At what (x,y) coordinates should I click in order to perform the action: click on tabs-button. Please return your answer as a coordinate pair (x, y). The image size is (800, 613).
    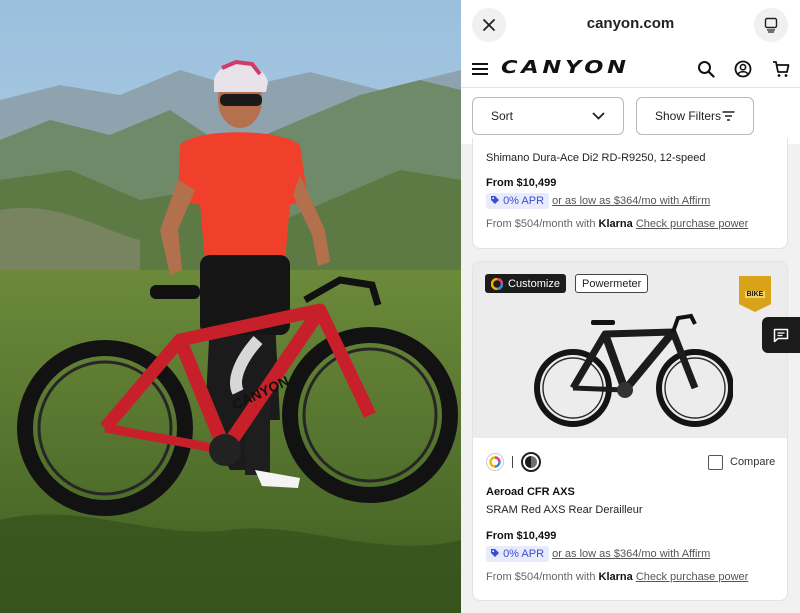
    Looking at the image, I should click on (771, 25).